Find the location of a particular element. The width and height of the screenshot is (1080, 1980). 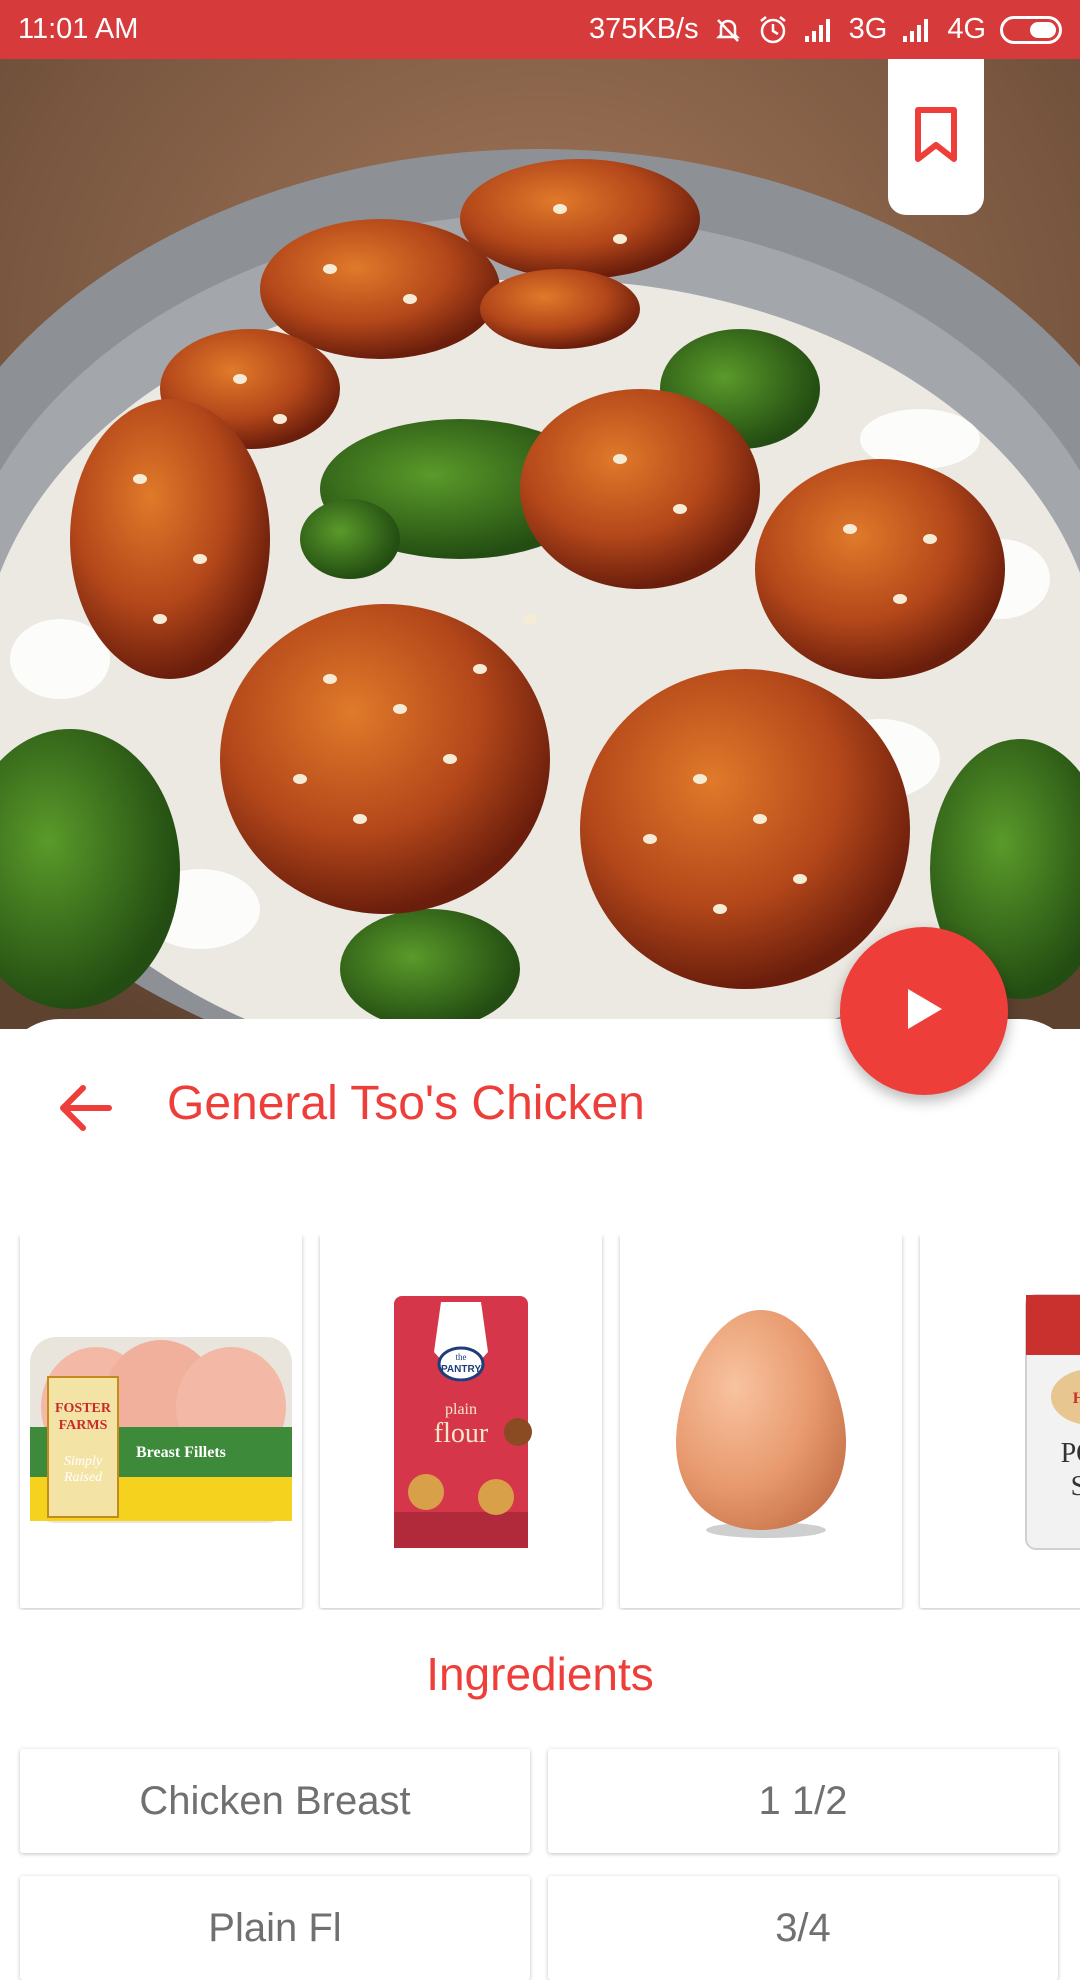

svg-text: FOSTER is located at coordinates (83, 1408).